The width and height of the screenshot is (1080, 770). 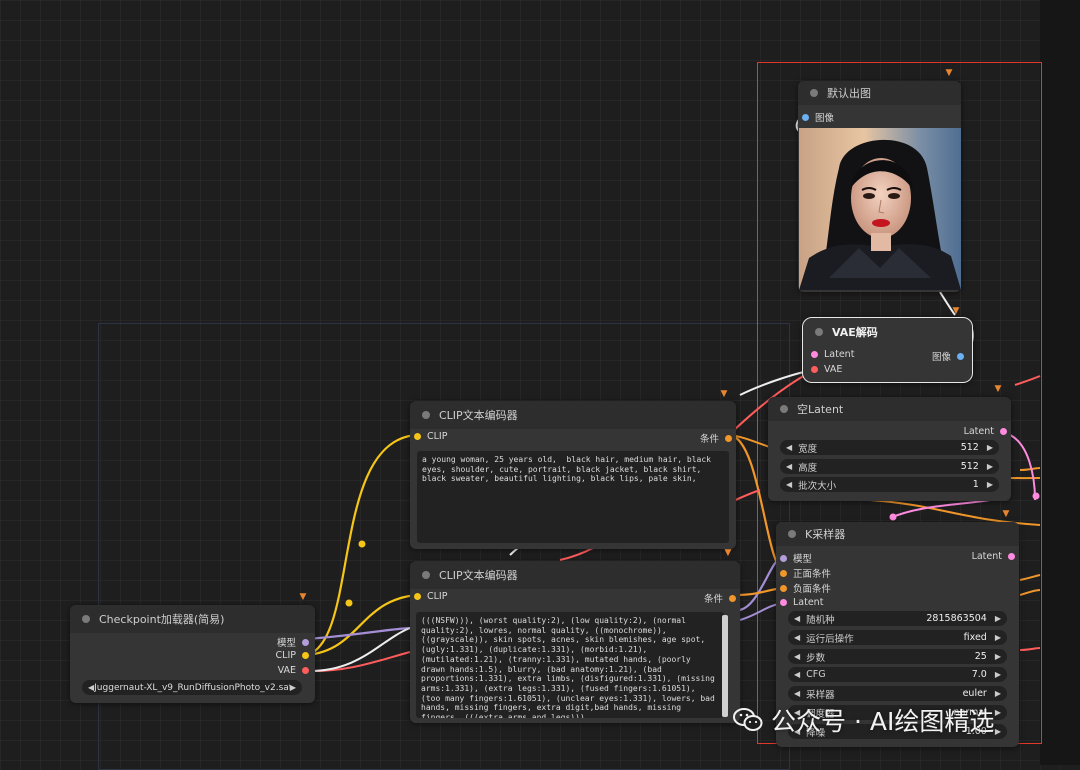 I want to click on watermark-text: 公众号 · AI绘图精选, so click(x=883, y=721).